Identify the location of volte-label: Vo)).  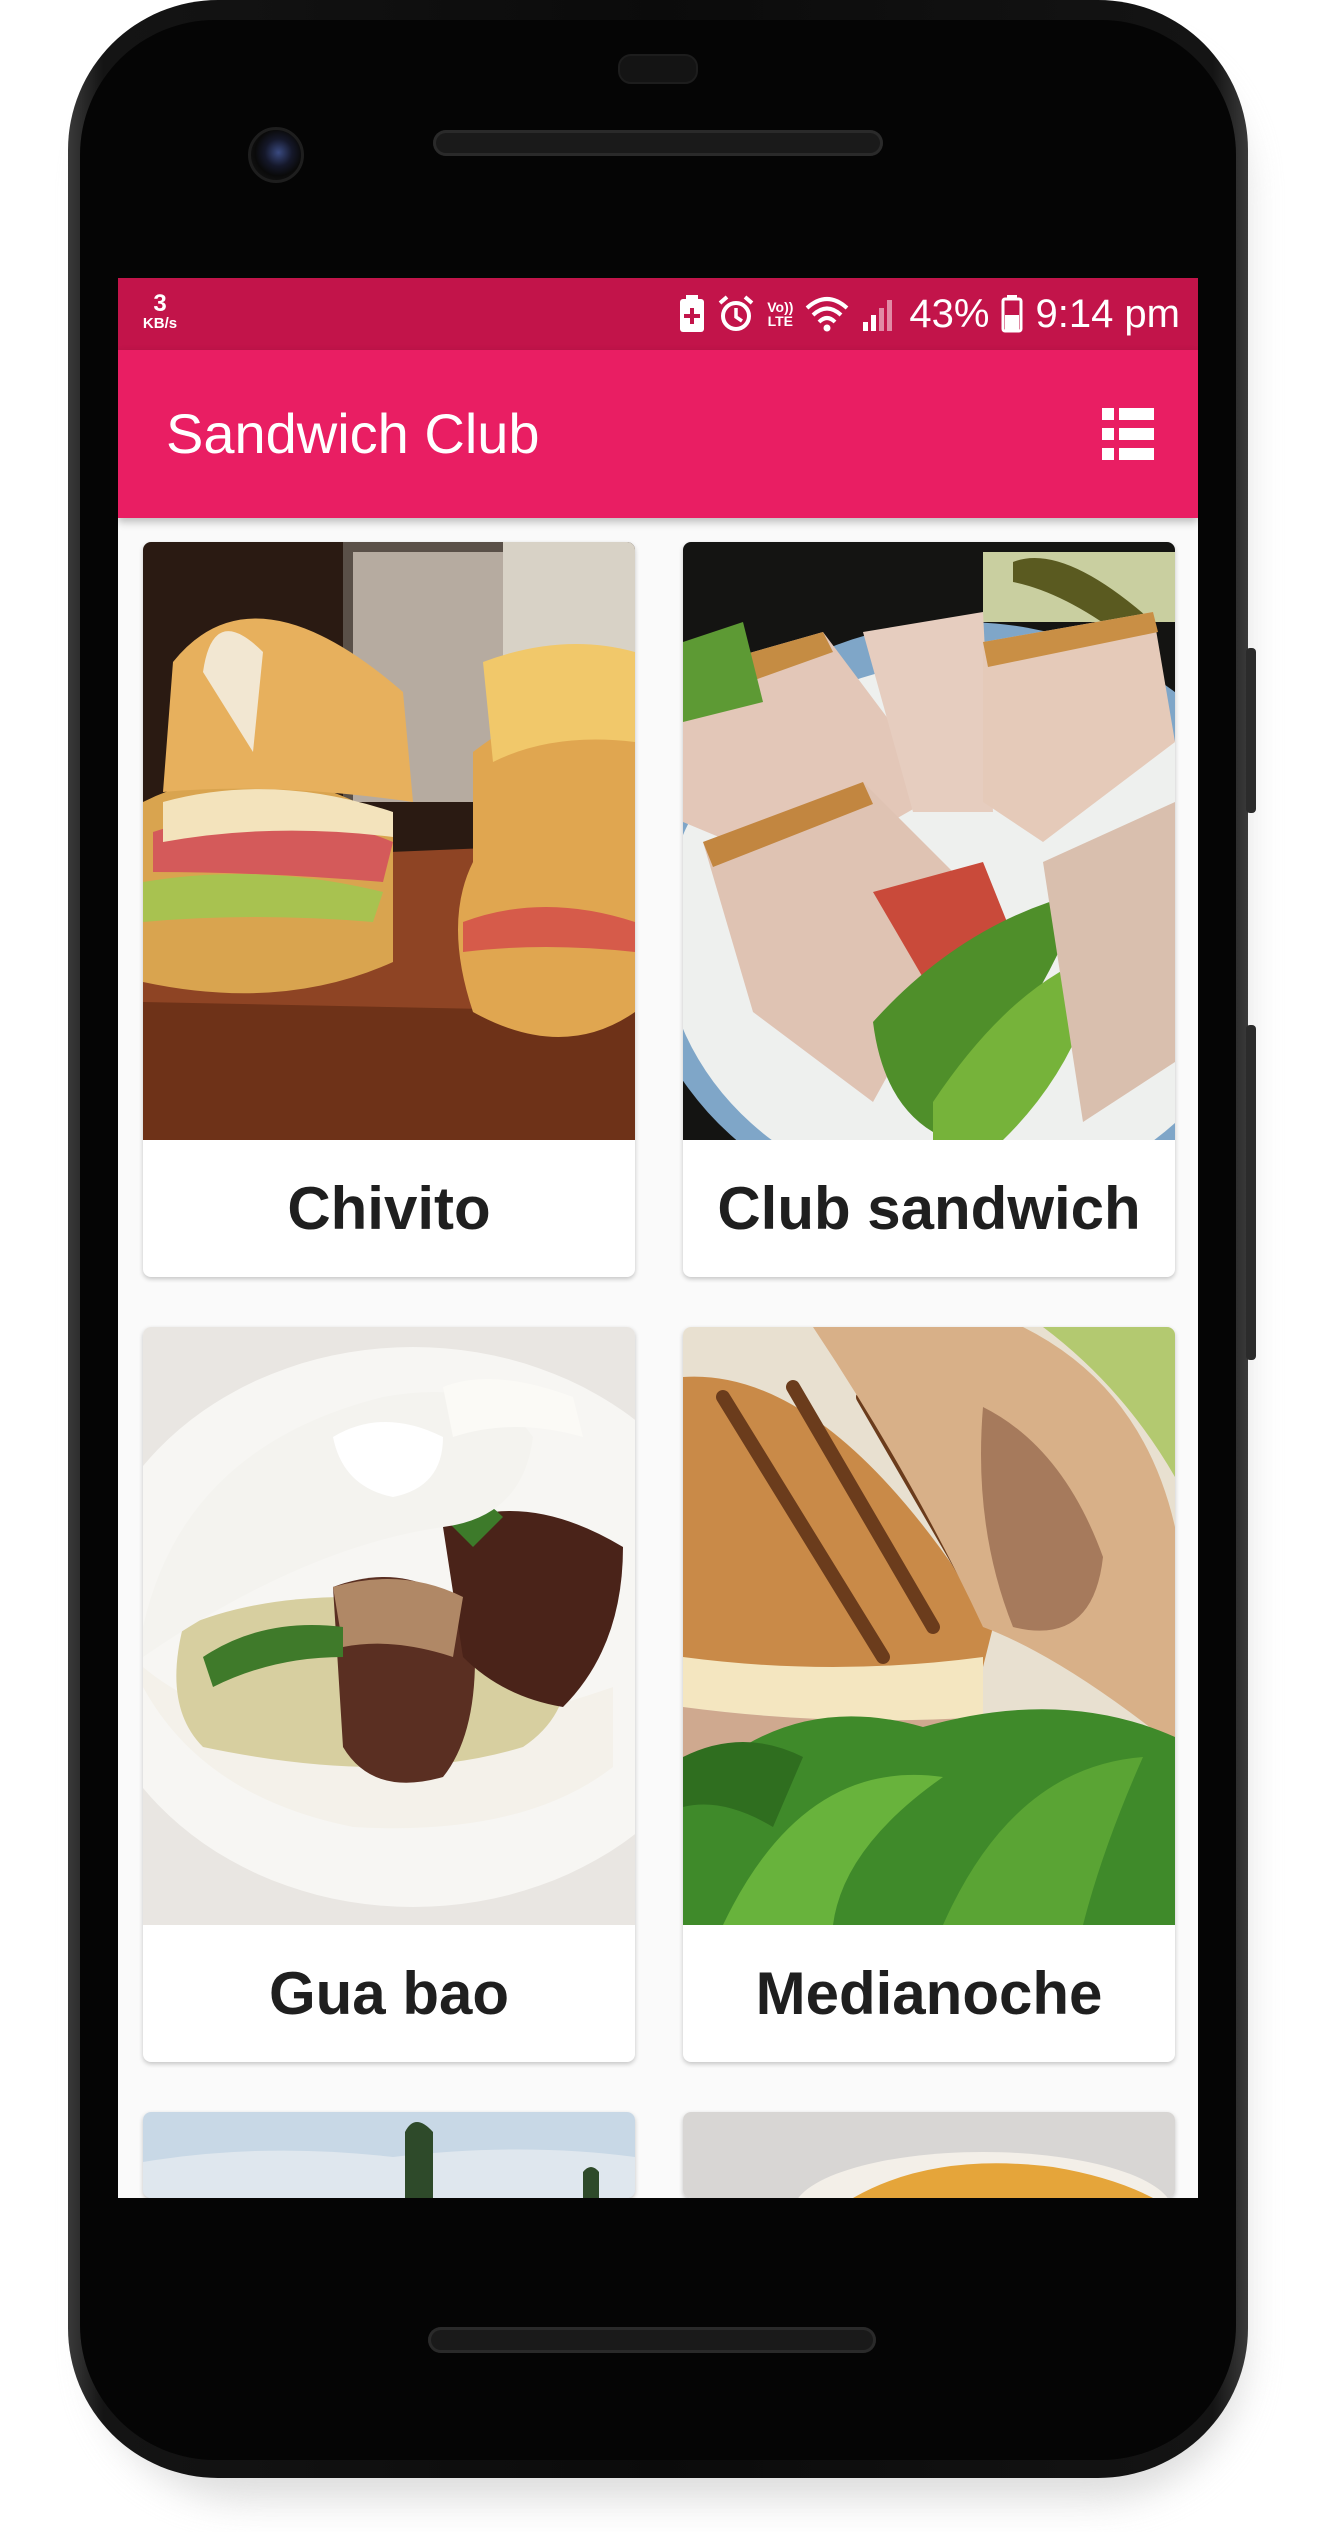
(780, 307).